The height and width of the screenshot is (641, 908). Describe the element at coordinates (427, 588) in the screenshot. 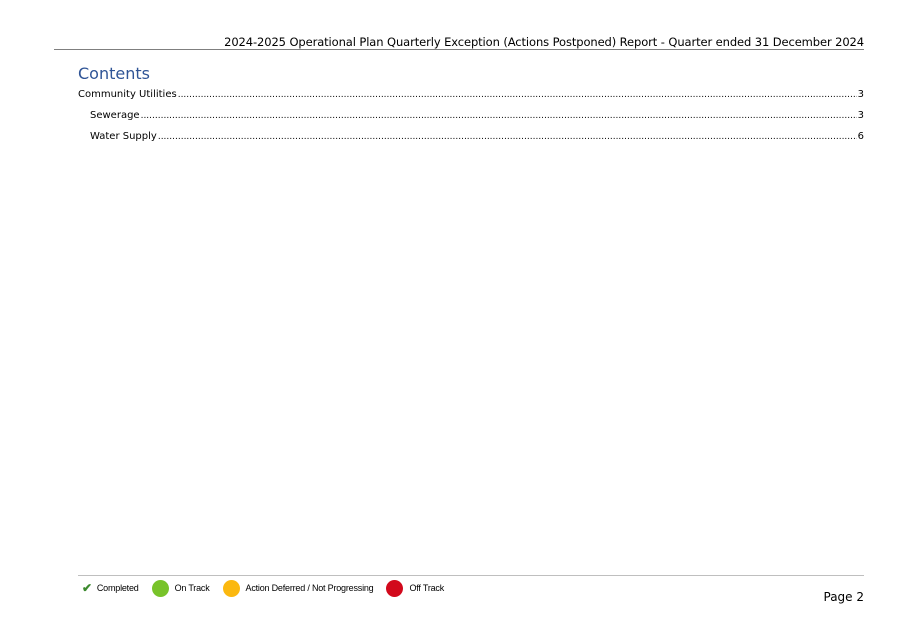

I see `legend-label-off-track: Off Track` at that location.